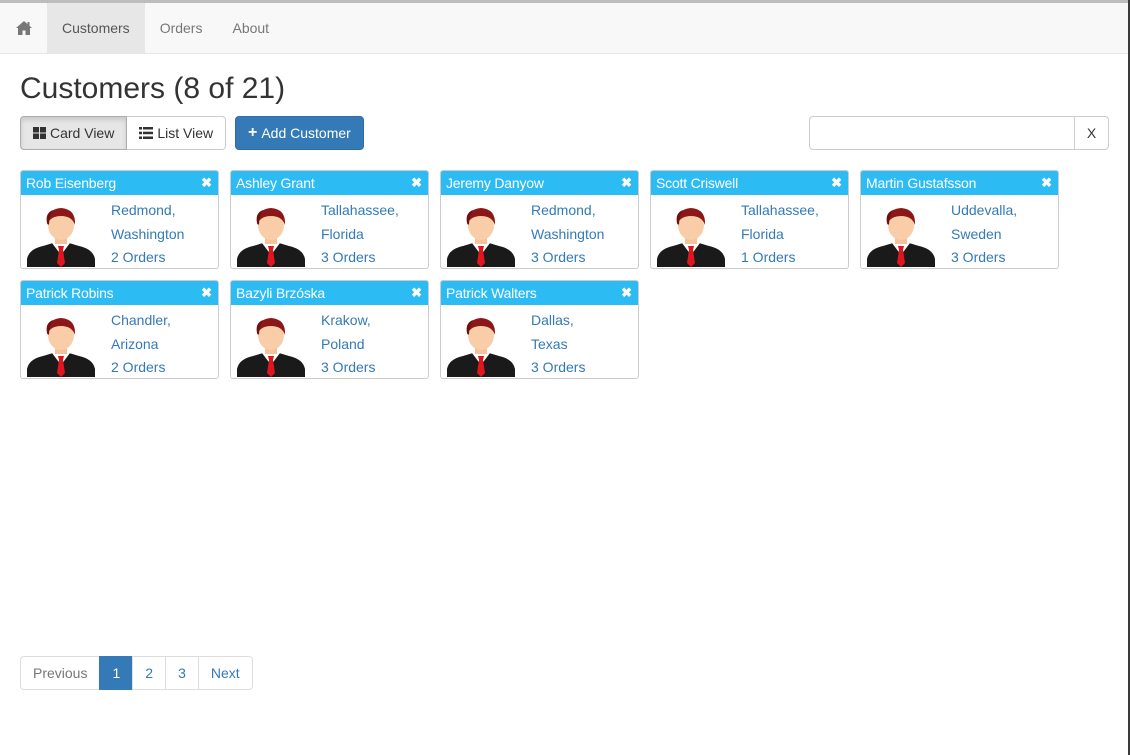  What do you see at coordinates (942, 133) in the screenshot?
I see `search-input` at bounding box center [942, 133].